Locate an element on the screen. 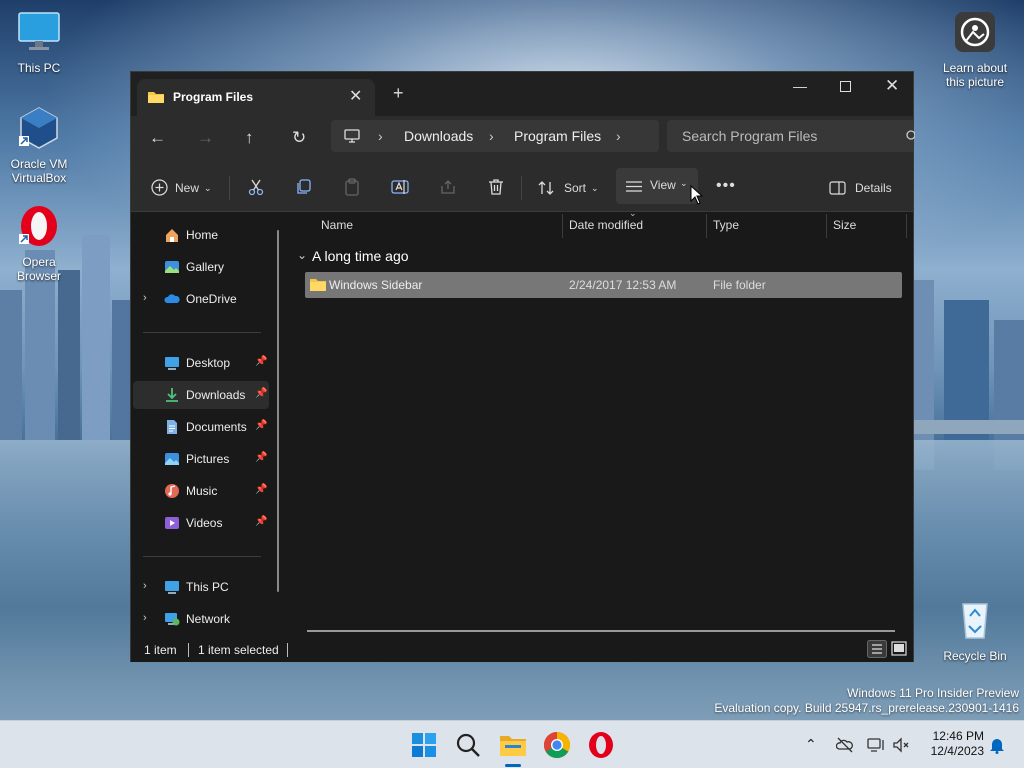 This screenshot has width=1024, height=768. sidebar-item-label: Pictures is located at coordinates (208, 459).